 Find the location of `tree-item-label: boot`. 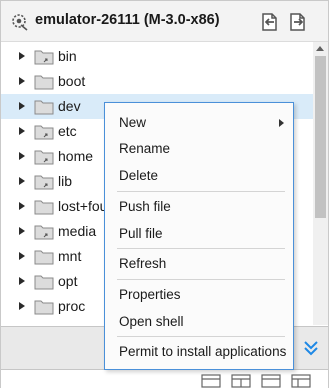

tree-item-label: boot is located at coordinates (72, 81).